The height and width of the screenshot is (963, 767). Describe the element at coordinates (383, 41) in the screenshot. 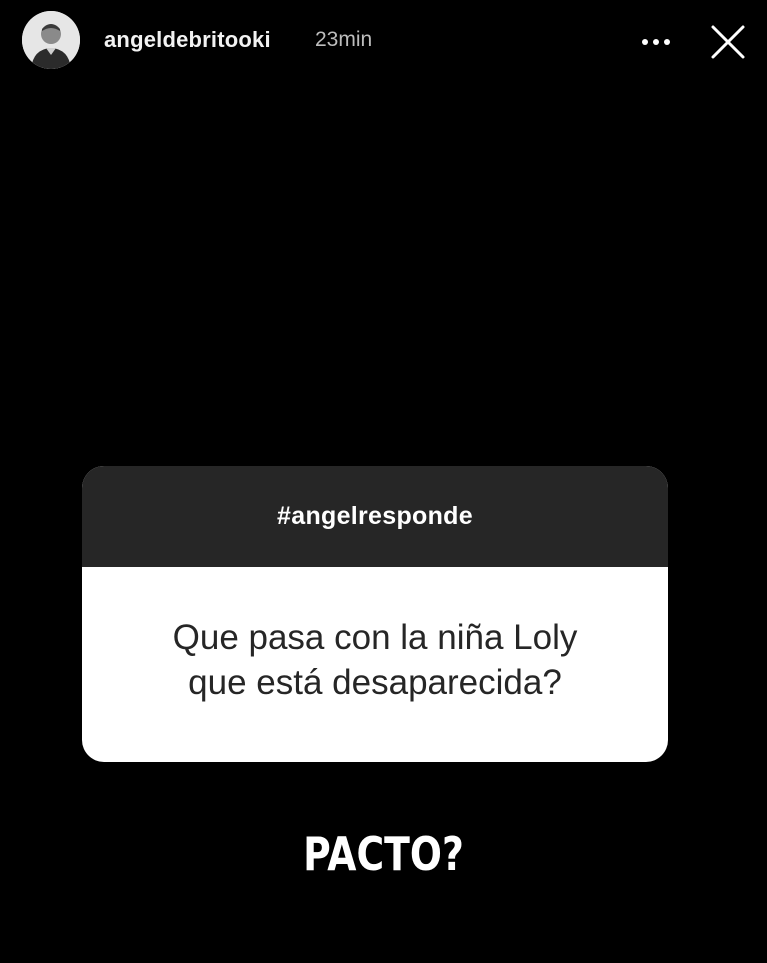

I see `story-header: angeldebritooki 23min` at that location.